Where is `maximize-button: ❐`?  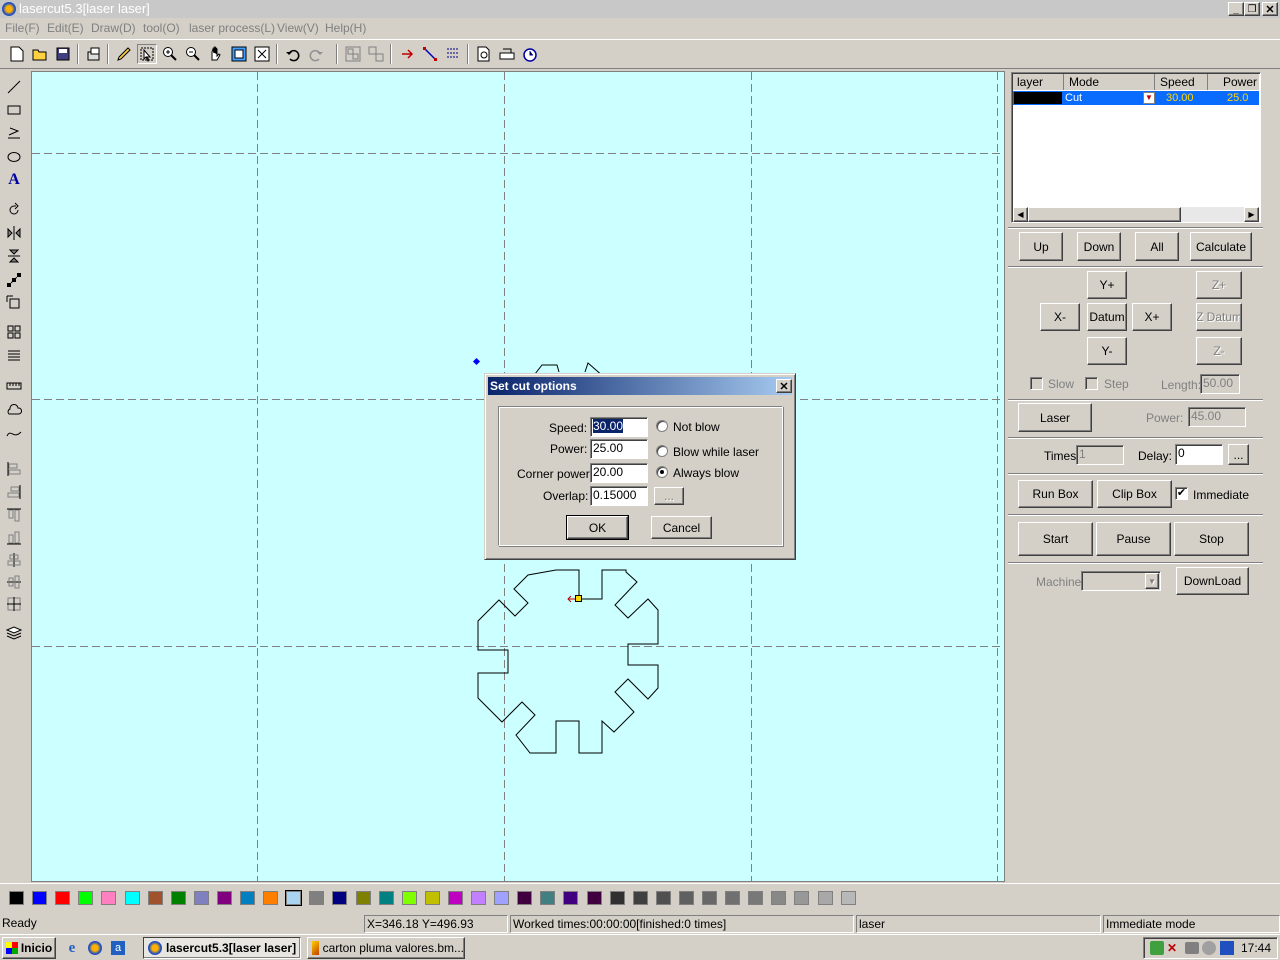
maximize-button: ❐ is located at coordinates (1252, 9).